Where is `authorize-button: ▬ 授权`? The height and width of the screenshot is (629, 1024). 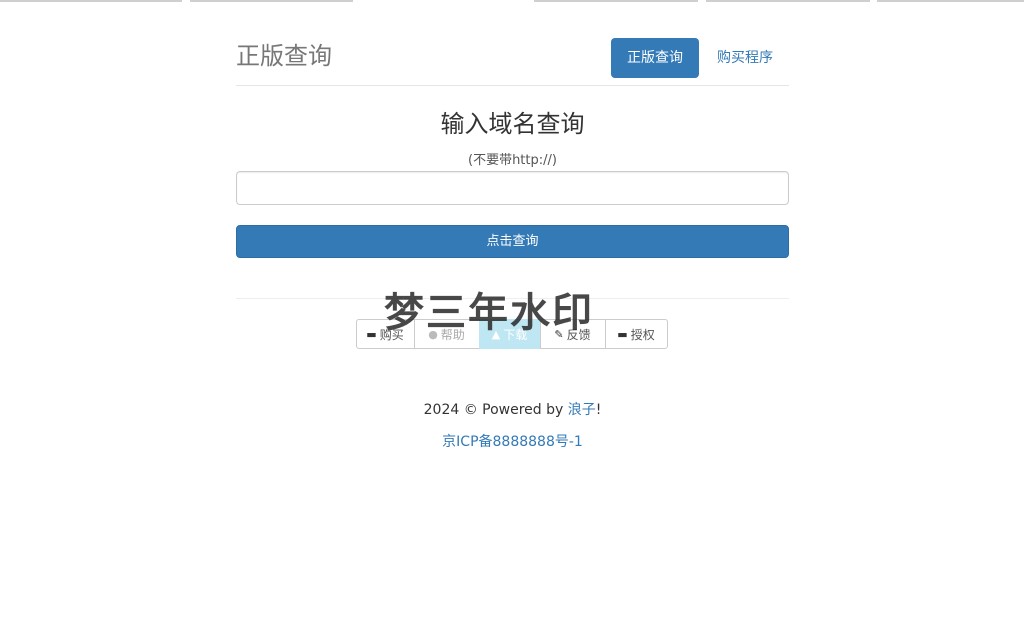
authorize-button: ▬ 授权 is located at coordinates (636, 334).